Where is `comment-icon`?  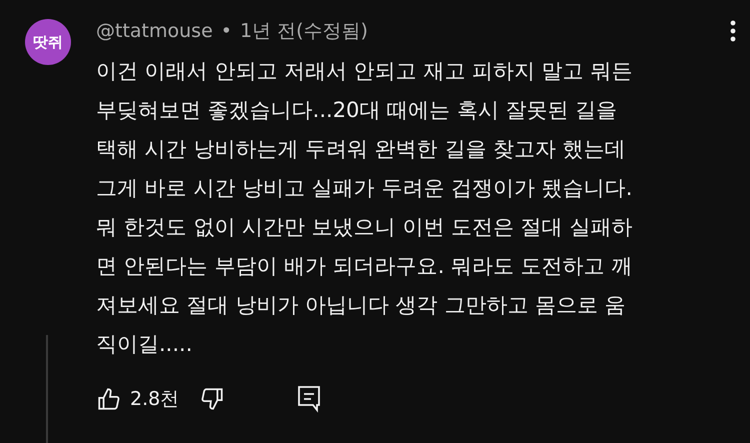 comment-icon is located at coordinates (309, 399).